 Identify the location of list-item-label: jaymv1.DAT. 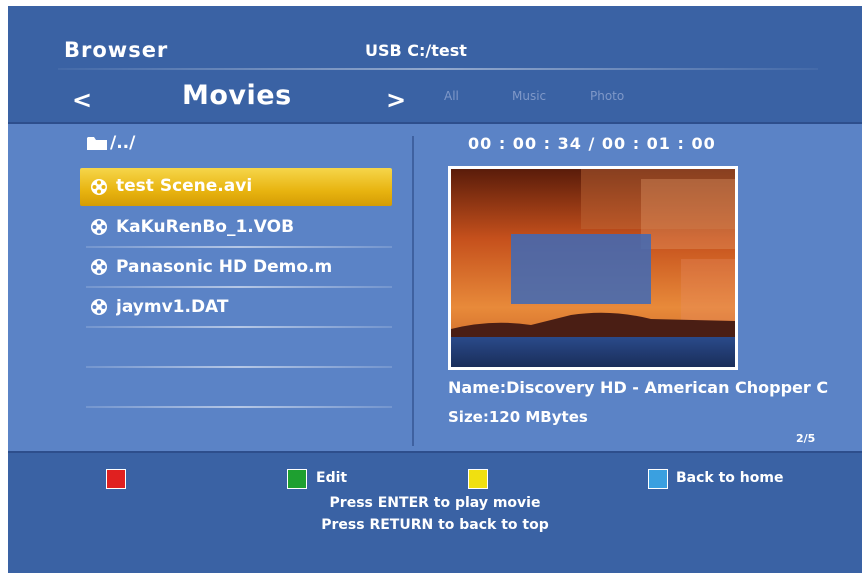
(172, 307).